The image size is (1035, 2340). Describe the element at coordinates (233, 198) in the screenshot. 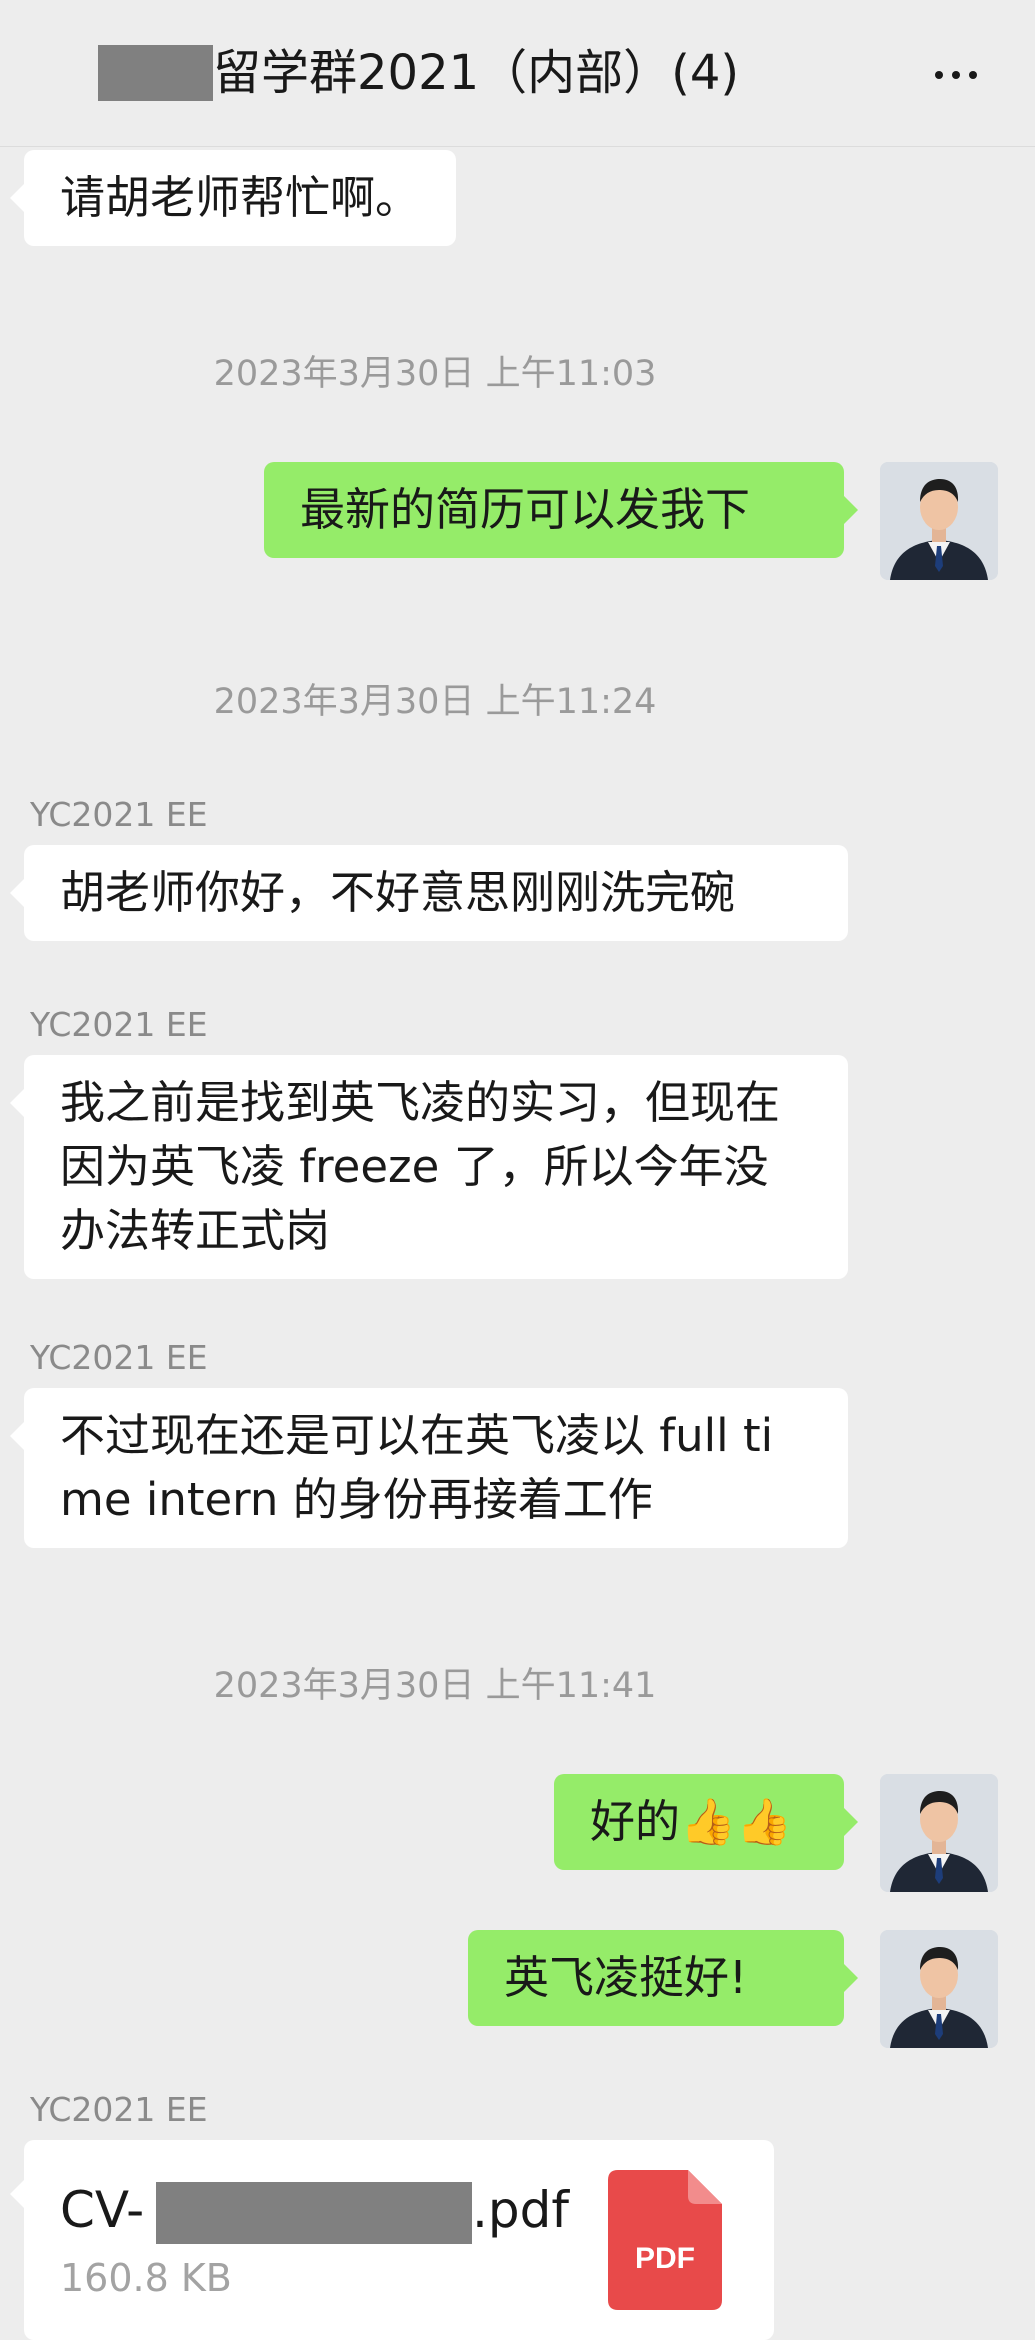

I see `incoming-message: 请胡老师帮忙啊。` at that location.